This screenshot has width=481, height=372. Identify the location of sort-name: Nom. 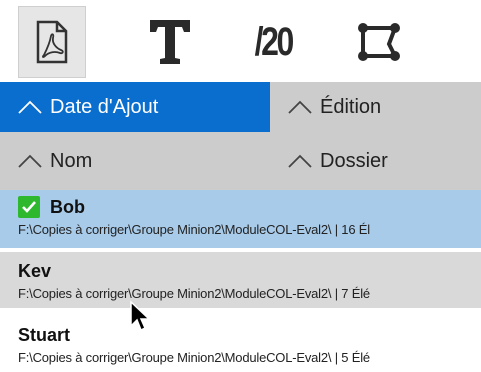
(135, 161).